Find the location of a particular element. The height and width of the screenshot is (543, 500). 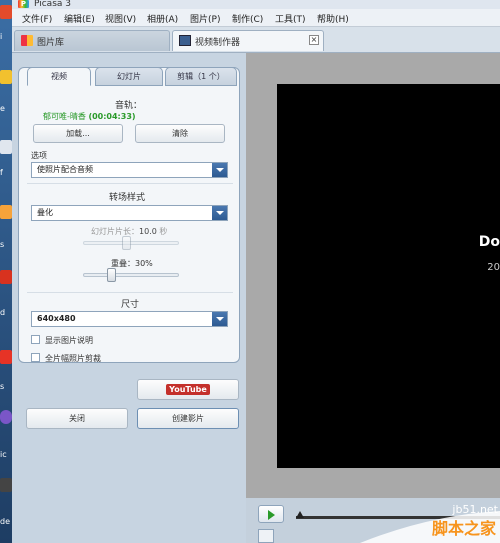

timeline-marker-icon is located at coordinates (300, 514).